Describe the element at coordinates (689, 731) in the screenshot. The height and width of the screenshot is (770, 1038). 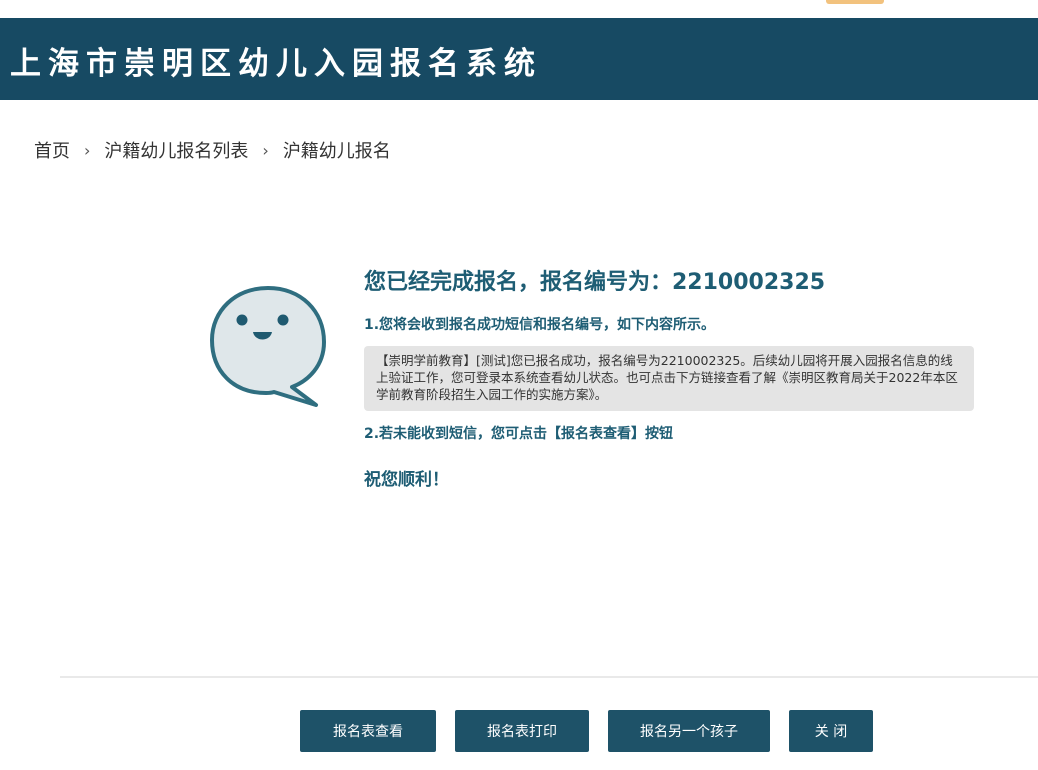
I see `register-another-child-button: 报名另一个孩子` at that location.